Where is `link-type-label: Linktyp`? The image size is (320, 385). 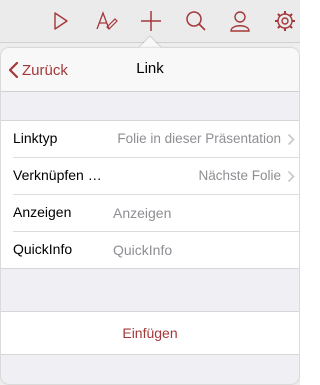 link-type-label: Linktyp is located at coordinates (35, 138).